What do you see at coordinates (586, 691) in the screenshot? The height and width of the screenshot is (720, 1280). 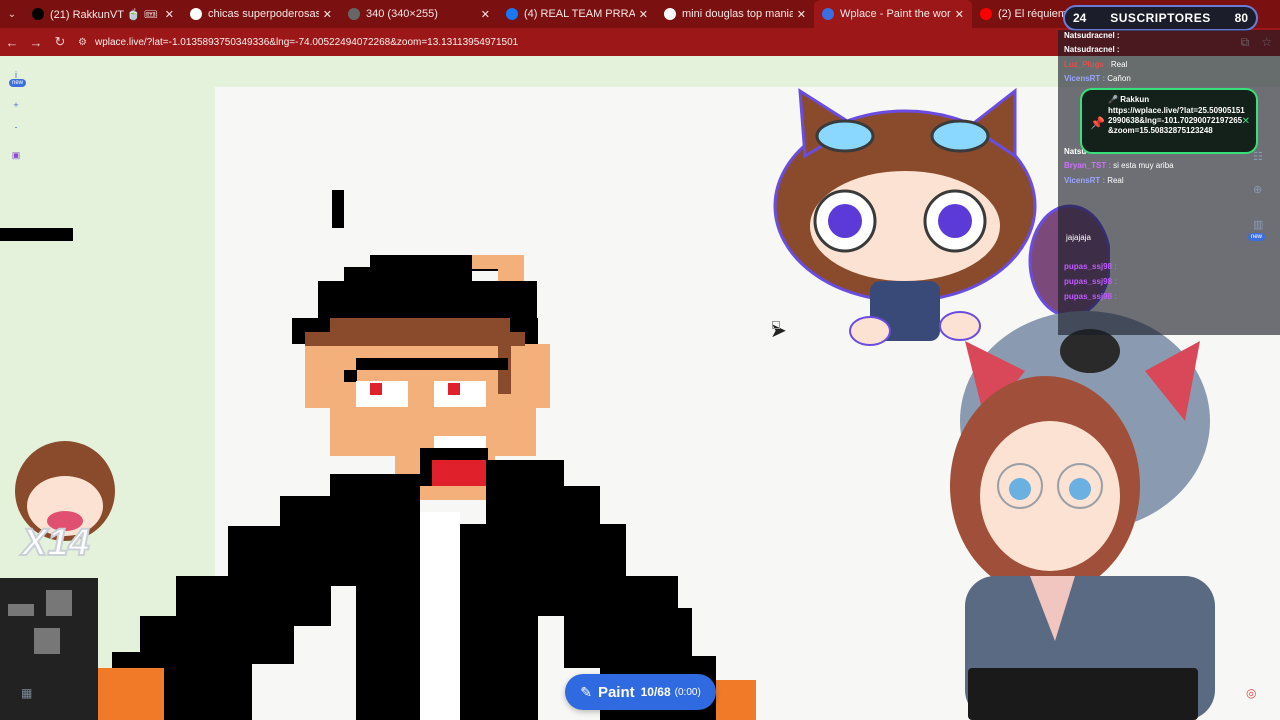 I see `paintbrush-icon: ✎` at bounding box center [586, 691].